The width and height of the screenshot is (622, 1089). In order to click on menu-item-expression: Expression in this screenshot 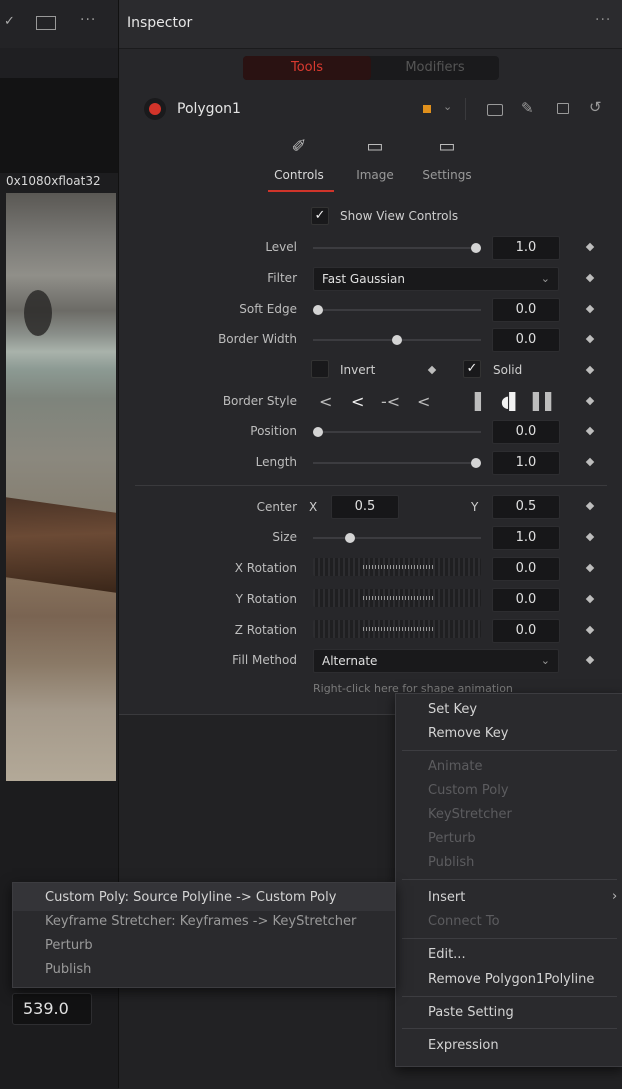, I will do `click(463, 1045)`.